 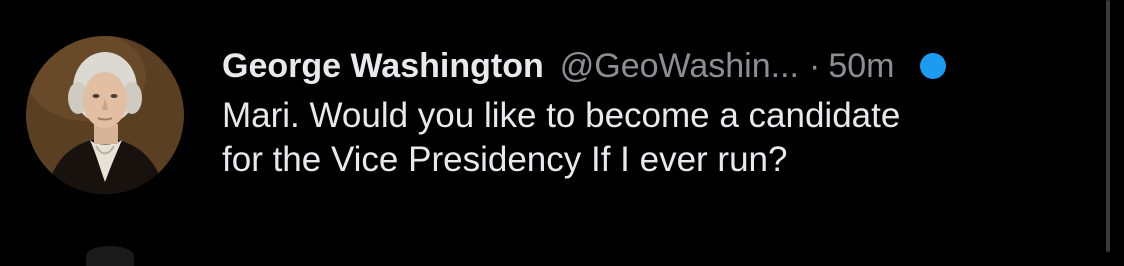 I want to click on author-name: George Washington, so click(x=383, y=66).